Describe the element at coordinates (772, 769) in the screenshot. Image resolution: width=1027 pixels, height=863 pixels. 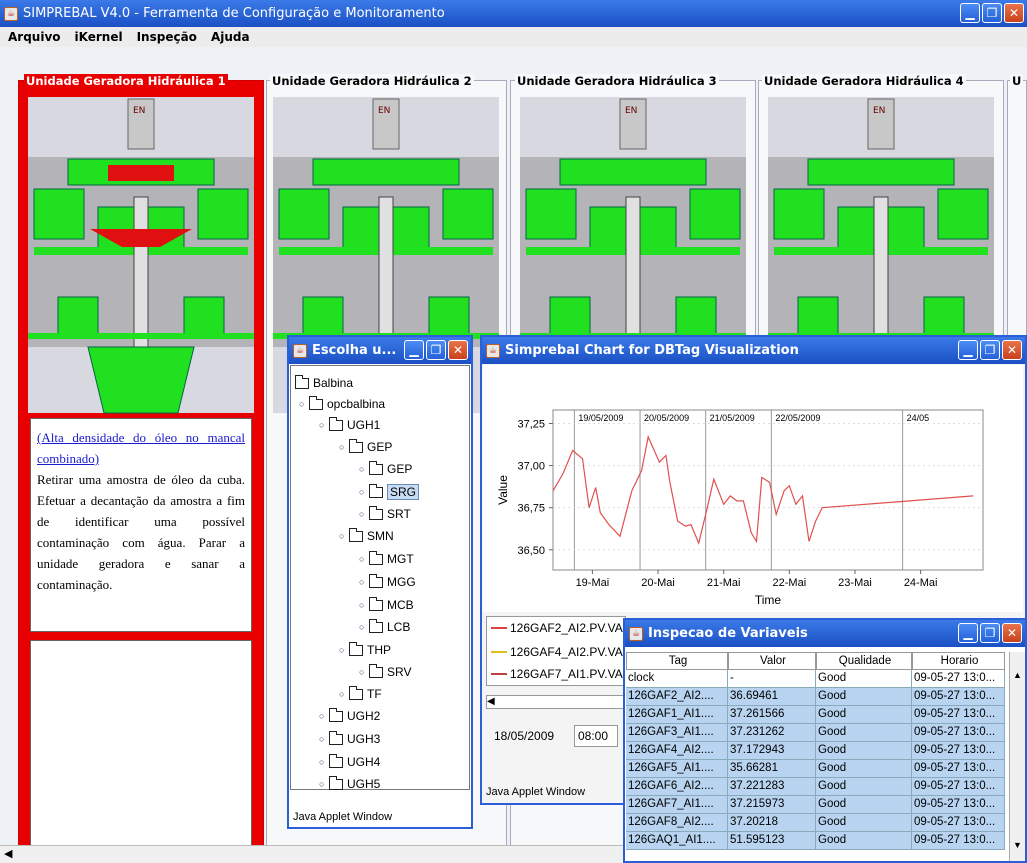
I see `table-cell: 35.66281` at that location.